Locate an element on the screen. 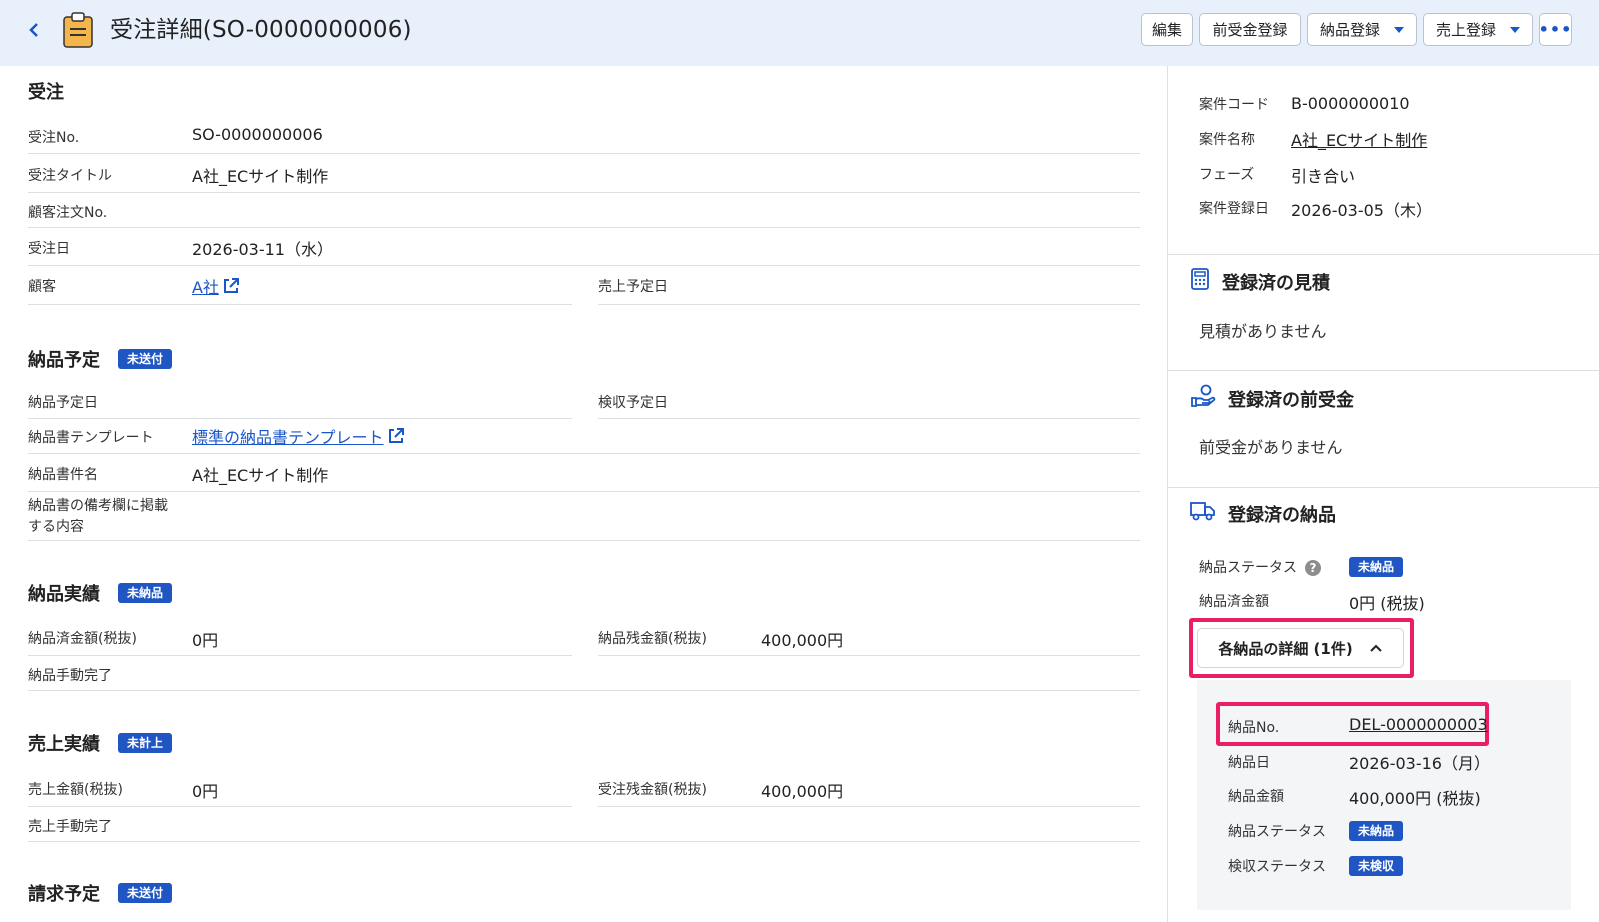 The height and width of the screenshot is (922, 1599). delivery-plan-section-title: 納品予定 未送付 is located at coordinates (100, 359).